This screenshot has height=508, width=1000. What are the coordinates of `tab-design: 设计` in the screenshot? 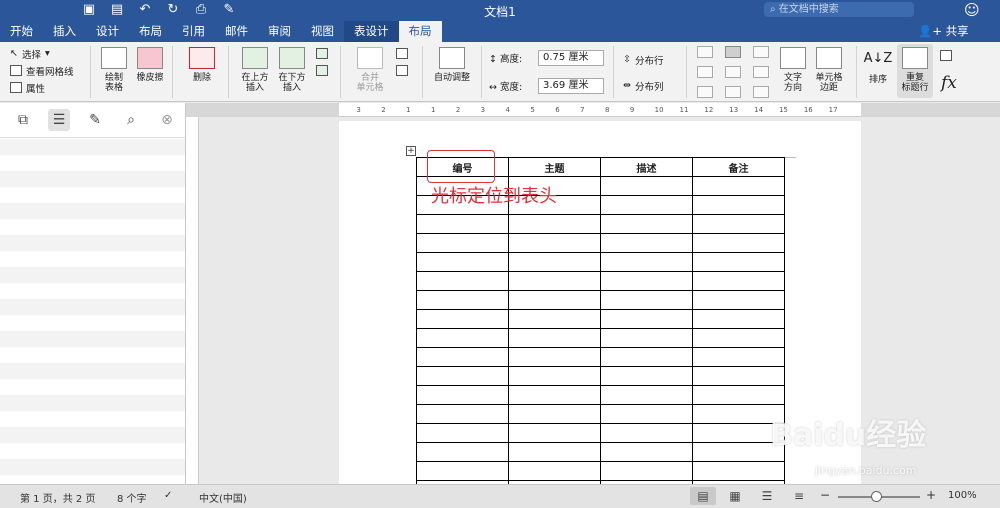 It's located at (107, 31).